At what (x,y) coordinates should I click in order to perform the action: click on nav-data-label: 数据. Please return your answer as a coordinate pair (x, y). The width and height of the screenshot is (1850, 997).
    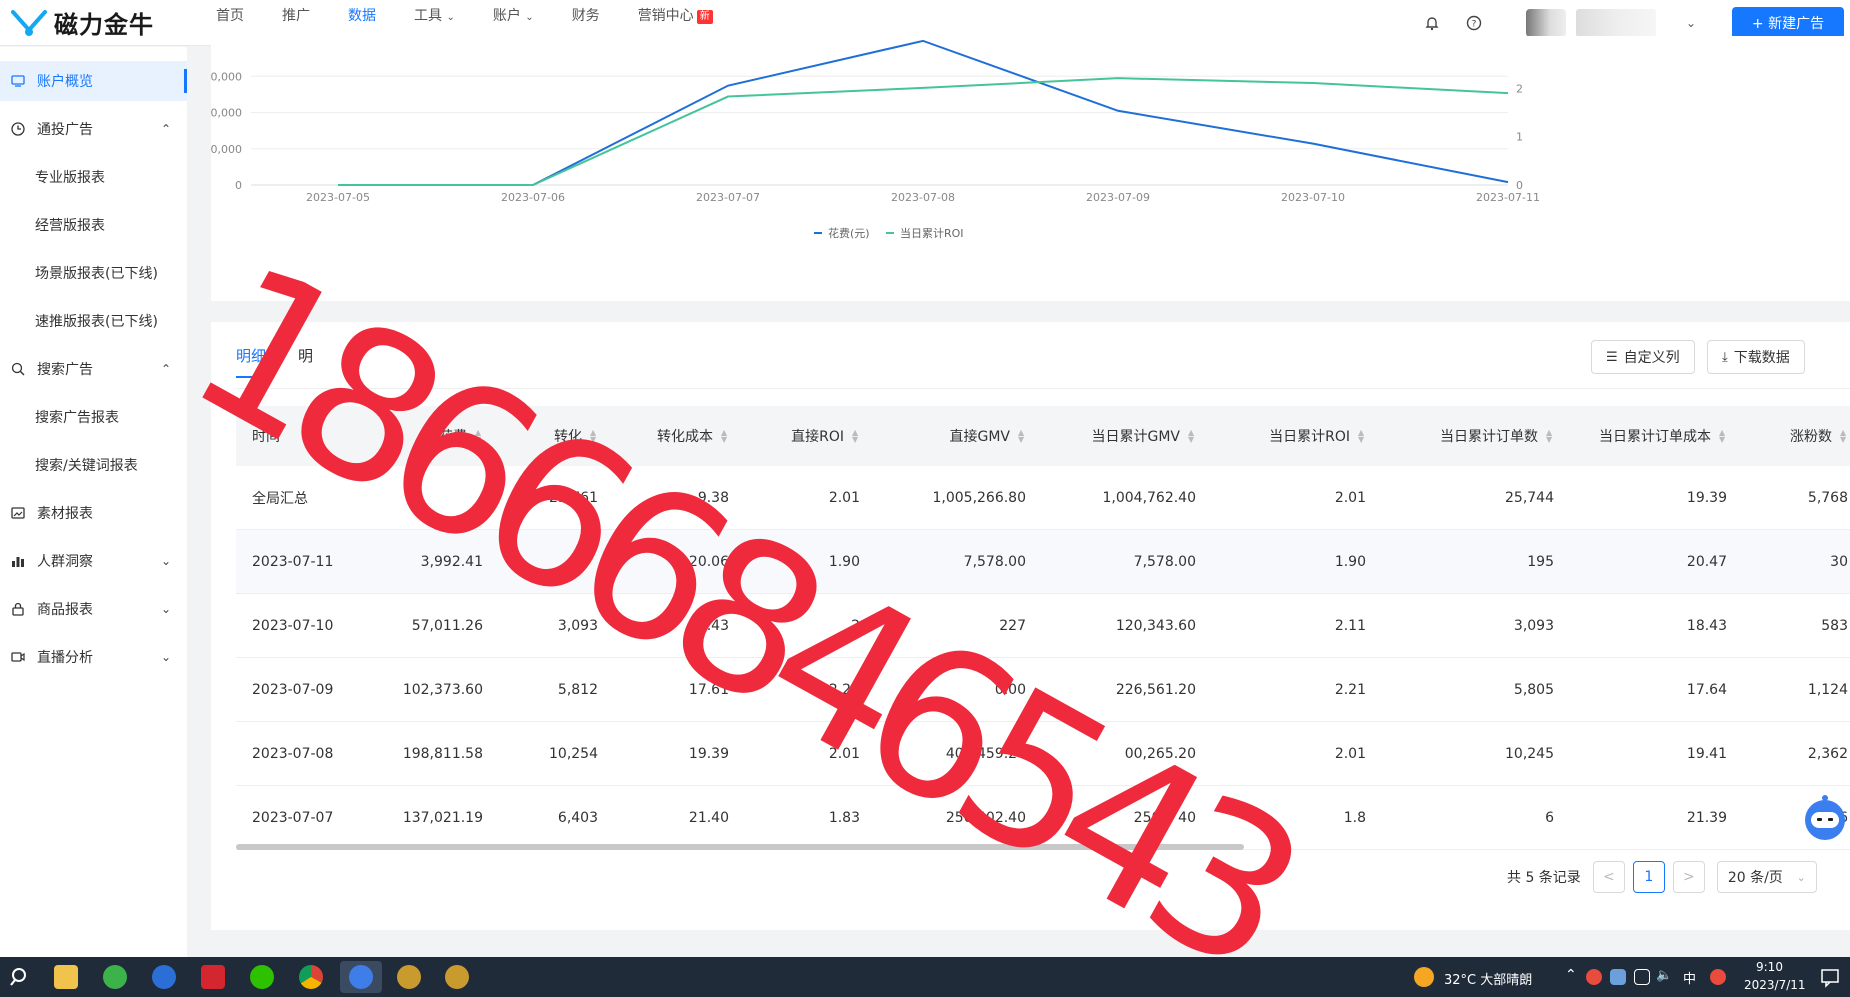
    Looking at the image, I should click on (362, 15).